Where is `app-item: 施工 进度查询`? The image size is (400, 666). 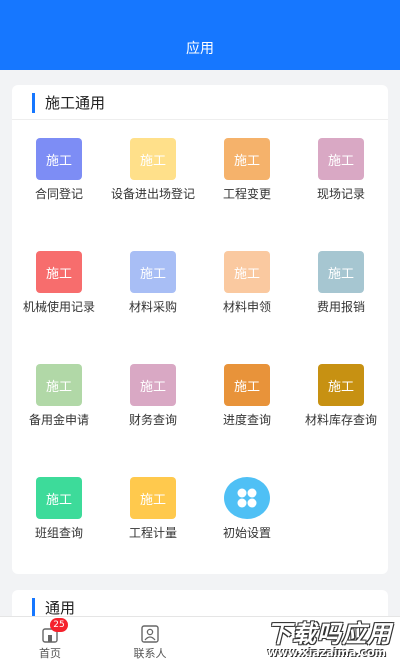
app-item: 施工 进度查询 is located at coordinates (247, 407).